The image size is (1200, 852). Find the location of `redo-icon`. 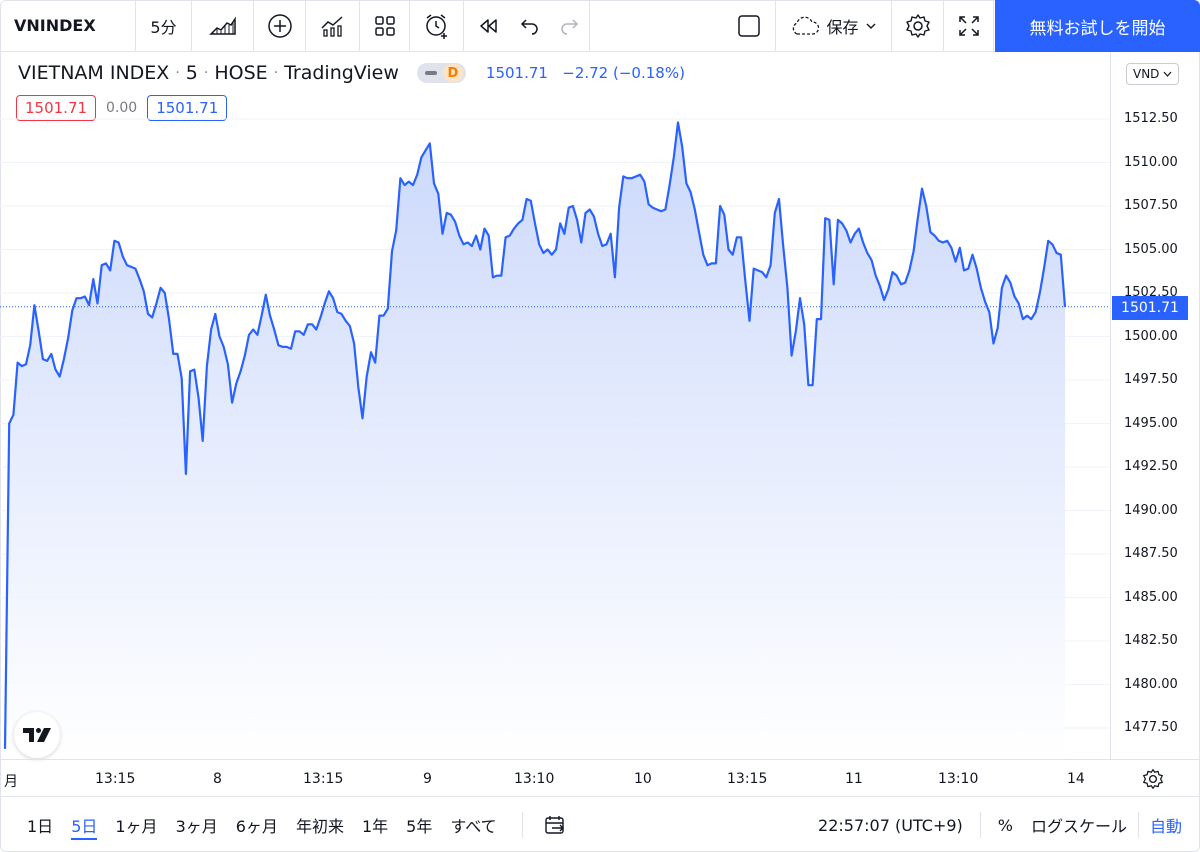

redo-icon is located at coordinates (569, 26).